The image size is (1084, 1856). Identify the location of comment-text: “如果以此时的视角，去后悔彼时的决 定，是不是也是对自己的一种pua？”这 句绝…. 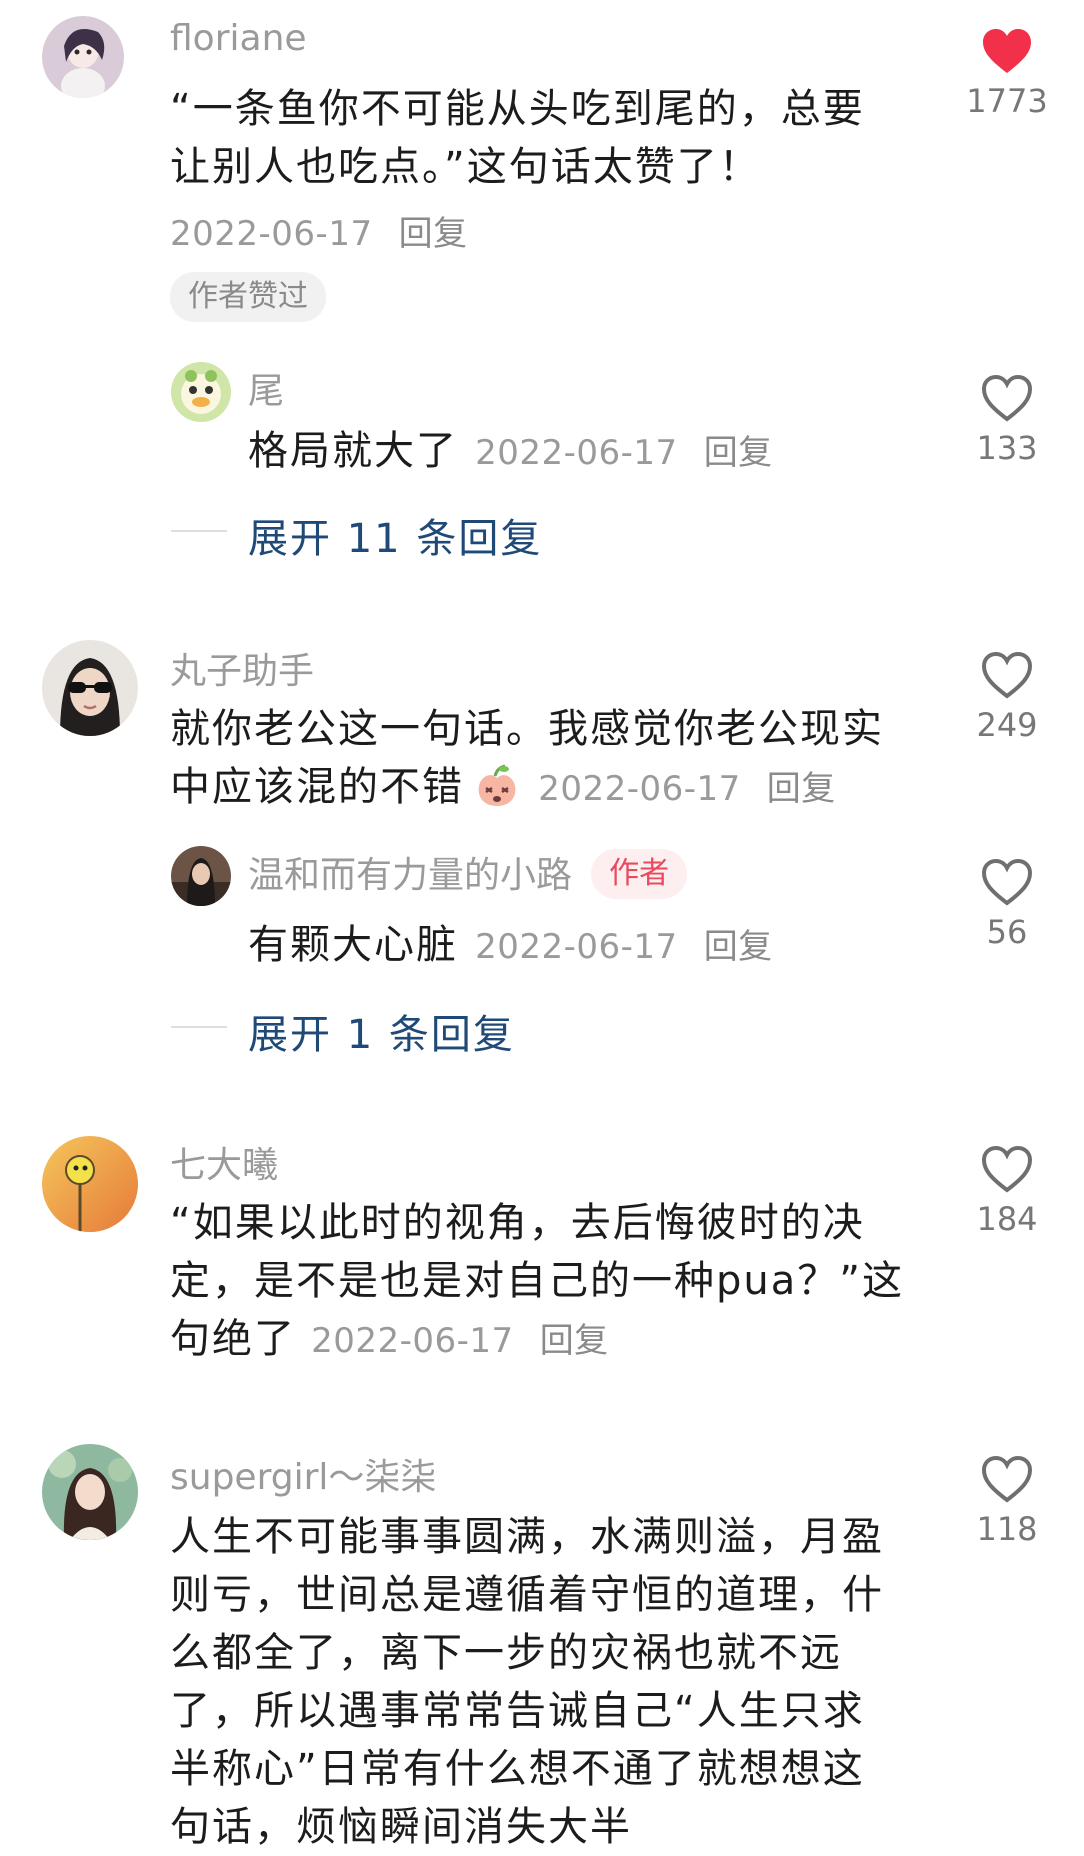
(537, 1281).